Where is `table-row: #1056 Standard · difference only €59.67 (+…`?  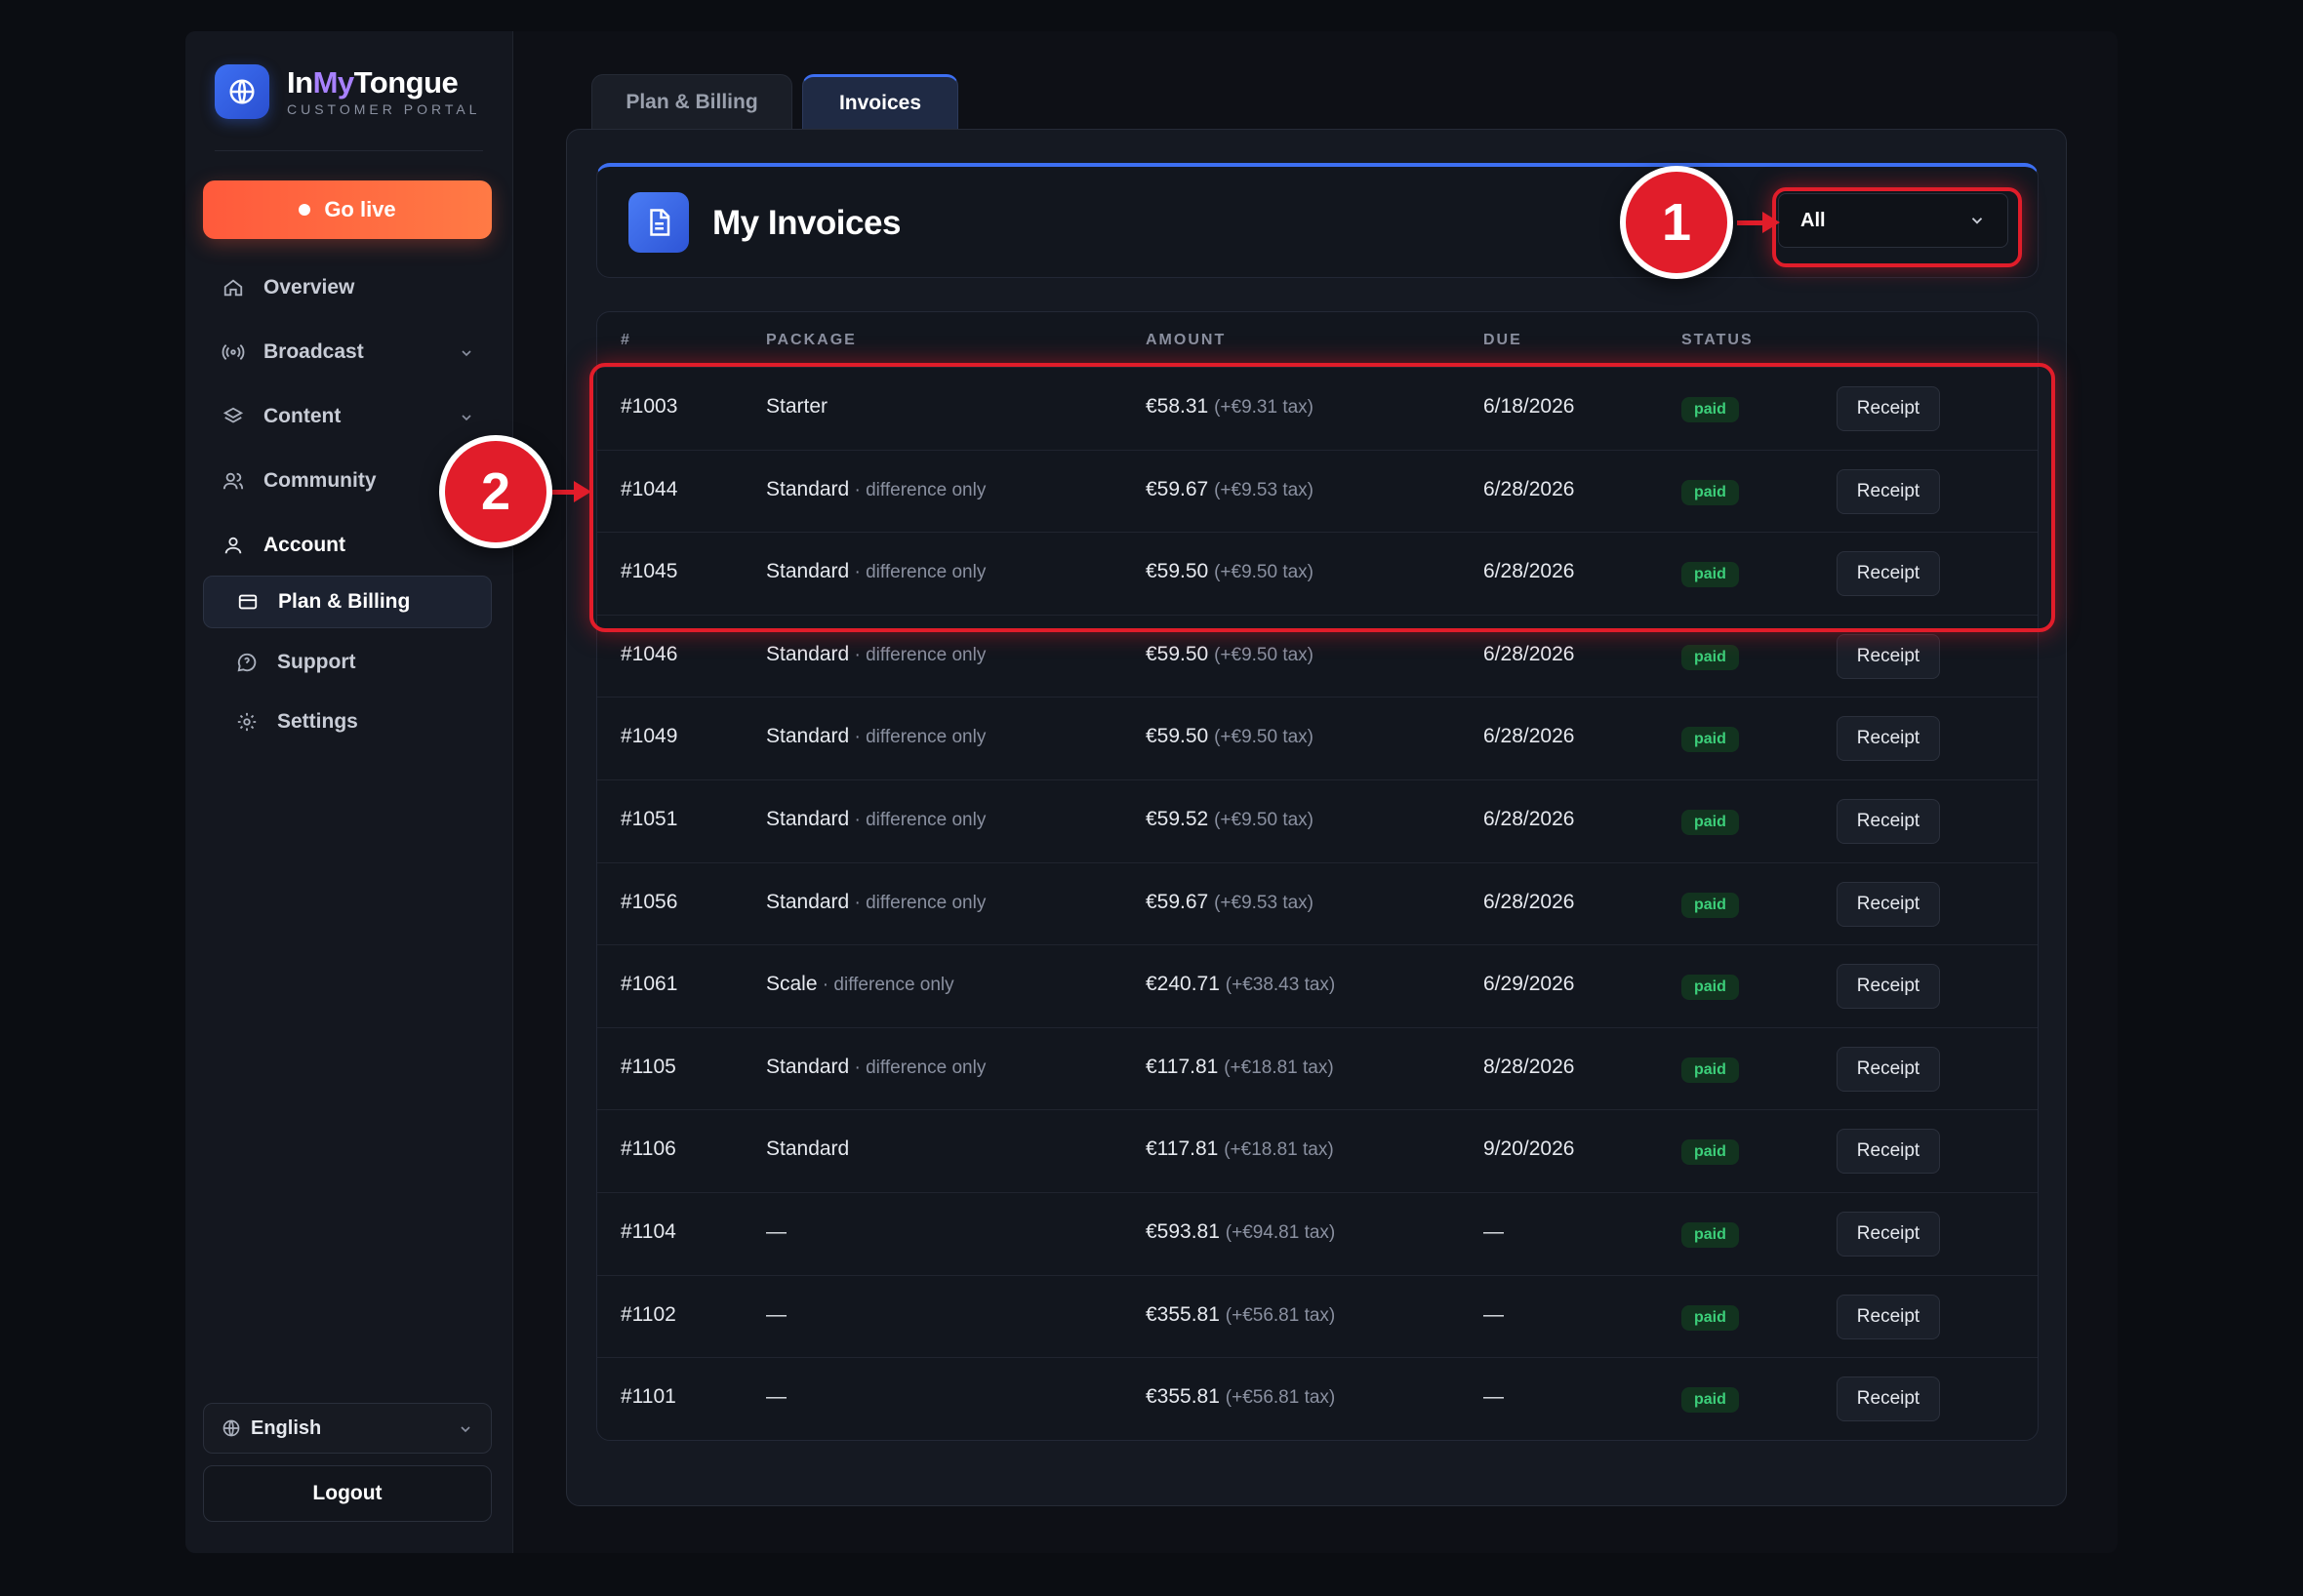 table-row: #1056 Standard · difference only €59.67 (+… is located at coordinates (1317, 903).